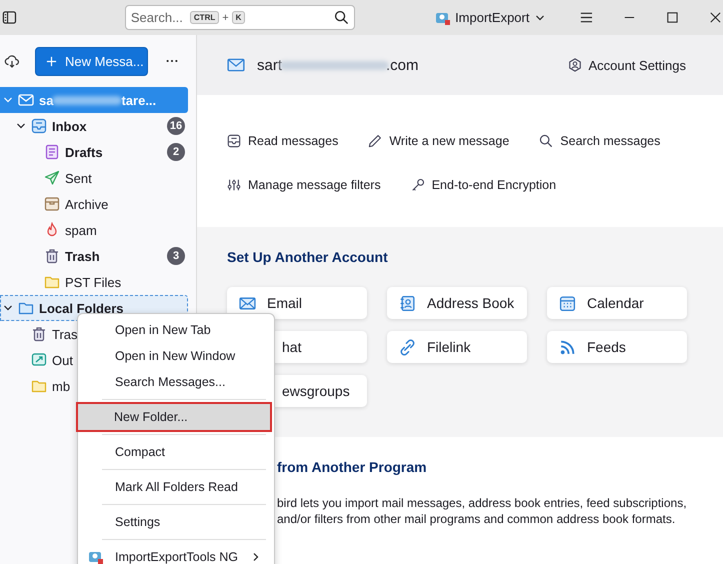  I want to click on unread-count: 16, so click(176, 126).